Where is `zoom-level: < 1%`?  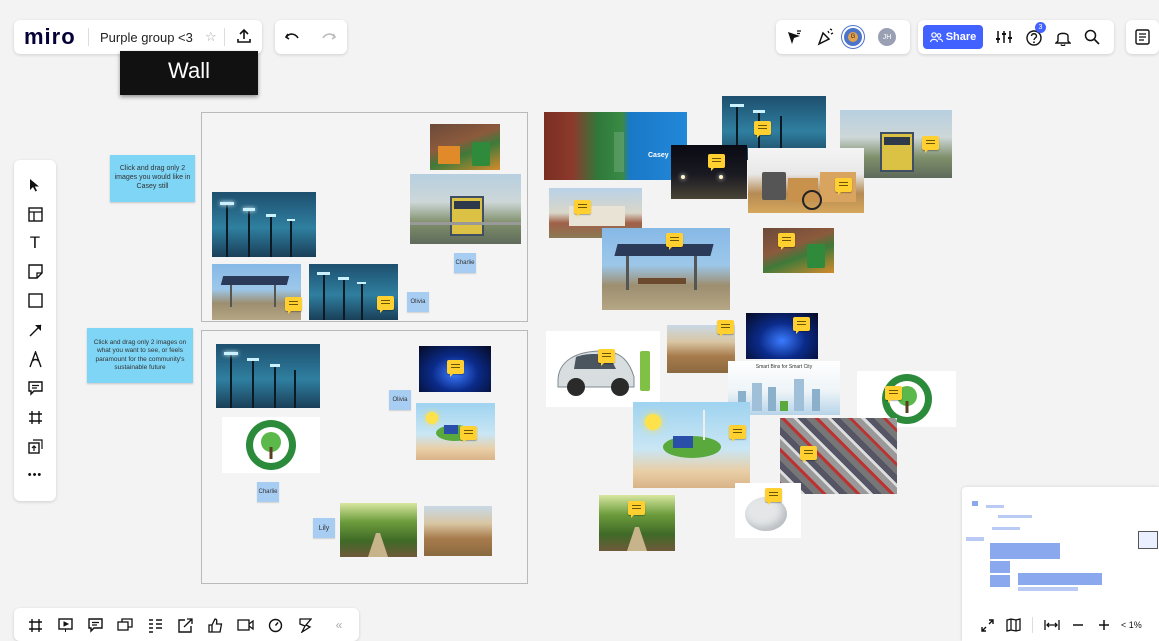
zoom-level: < 1% is located at coordinates (1131, 625).